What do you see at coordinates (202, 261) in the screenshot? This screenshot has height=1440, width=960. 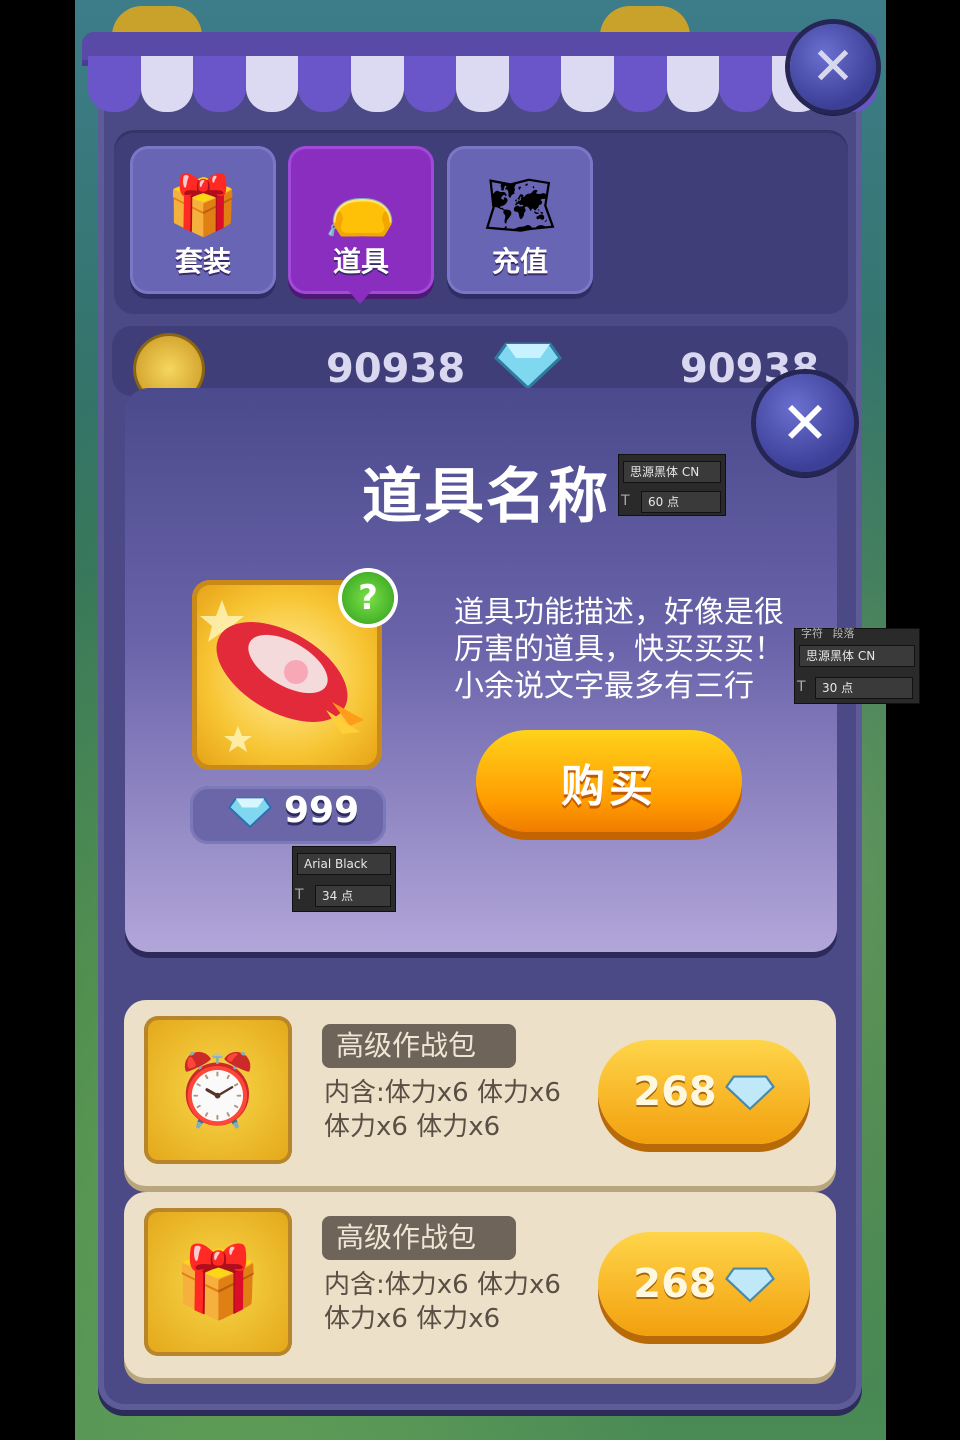 I see `tab-label: 套装` at bounding box center [202, 261].